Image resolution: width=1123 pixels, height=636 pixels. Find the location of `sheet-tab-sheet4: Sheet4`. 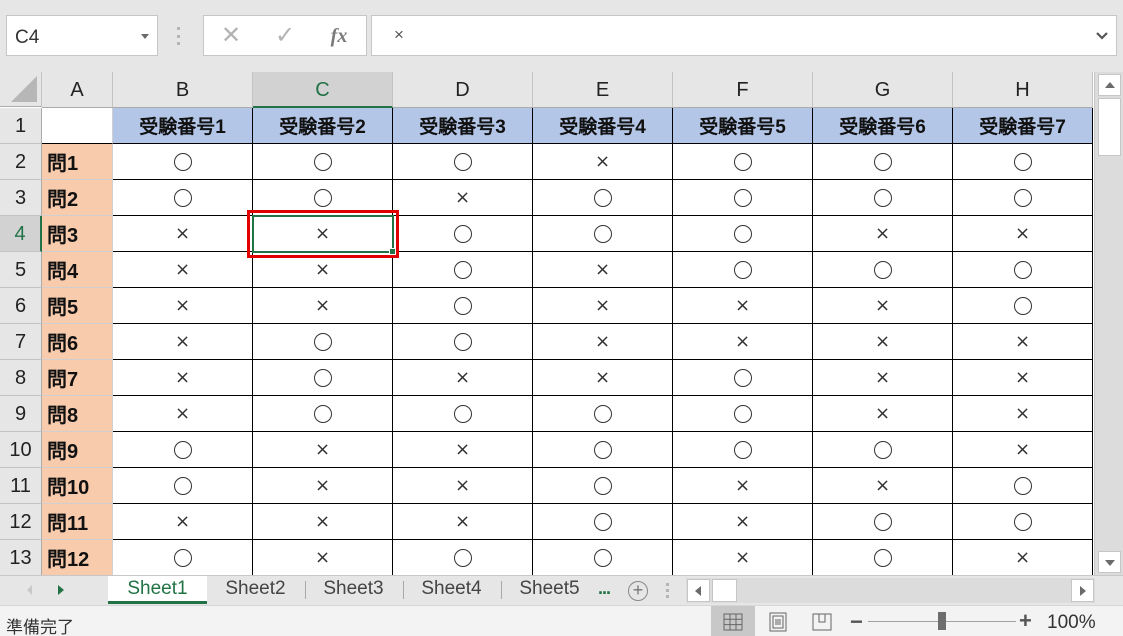

sheet-tab-sheet4: Sheet4 is located at coordinates (451, 590).